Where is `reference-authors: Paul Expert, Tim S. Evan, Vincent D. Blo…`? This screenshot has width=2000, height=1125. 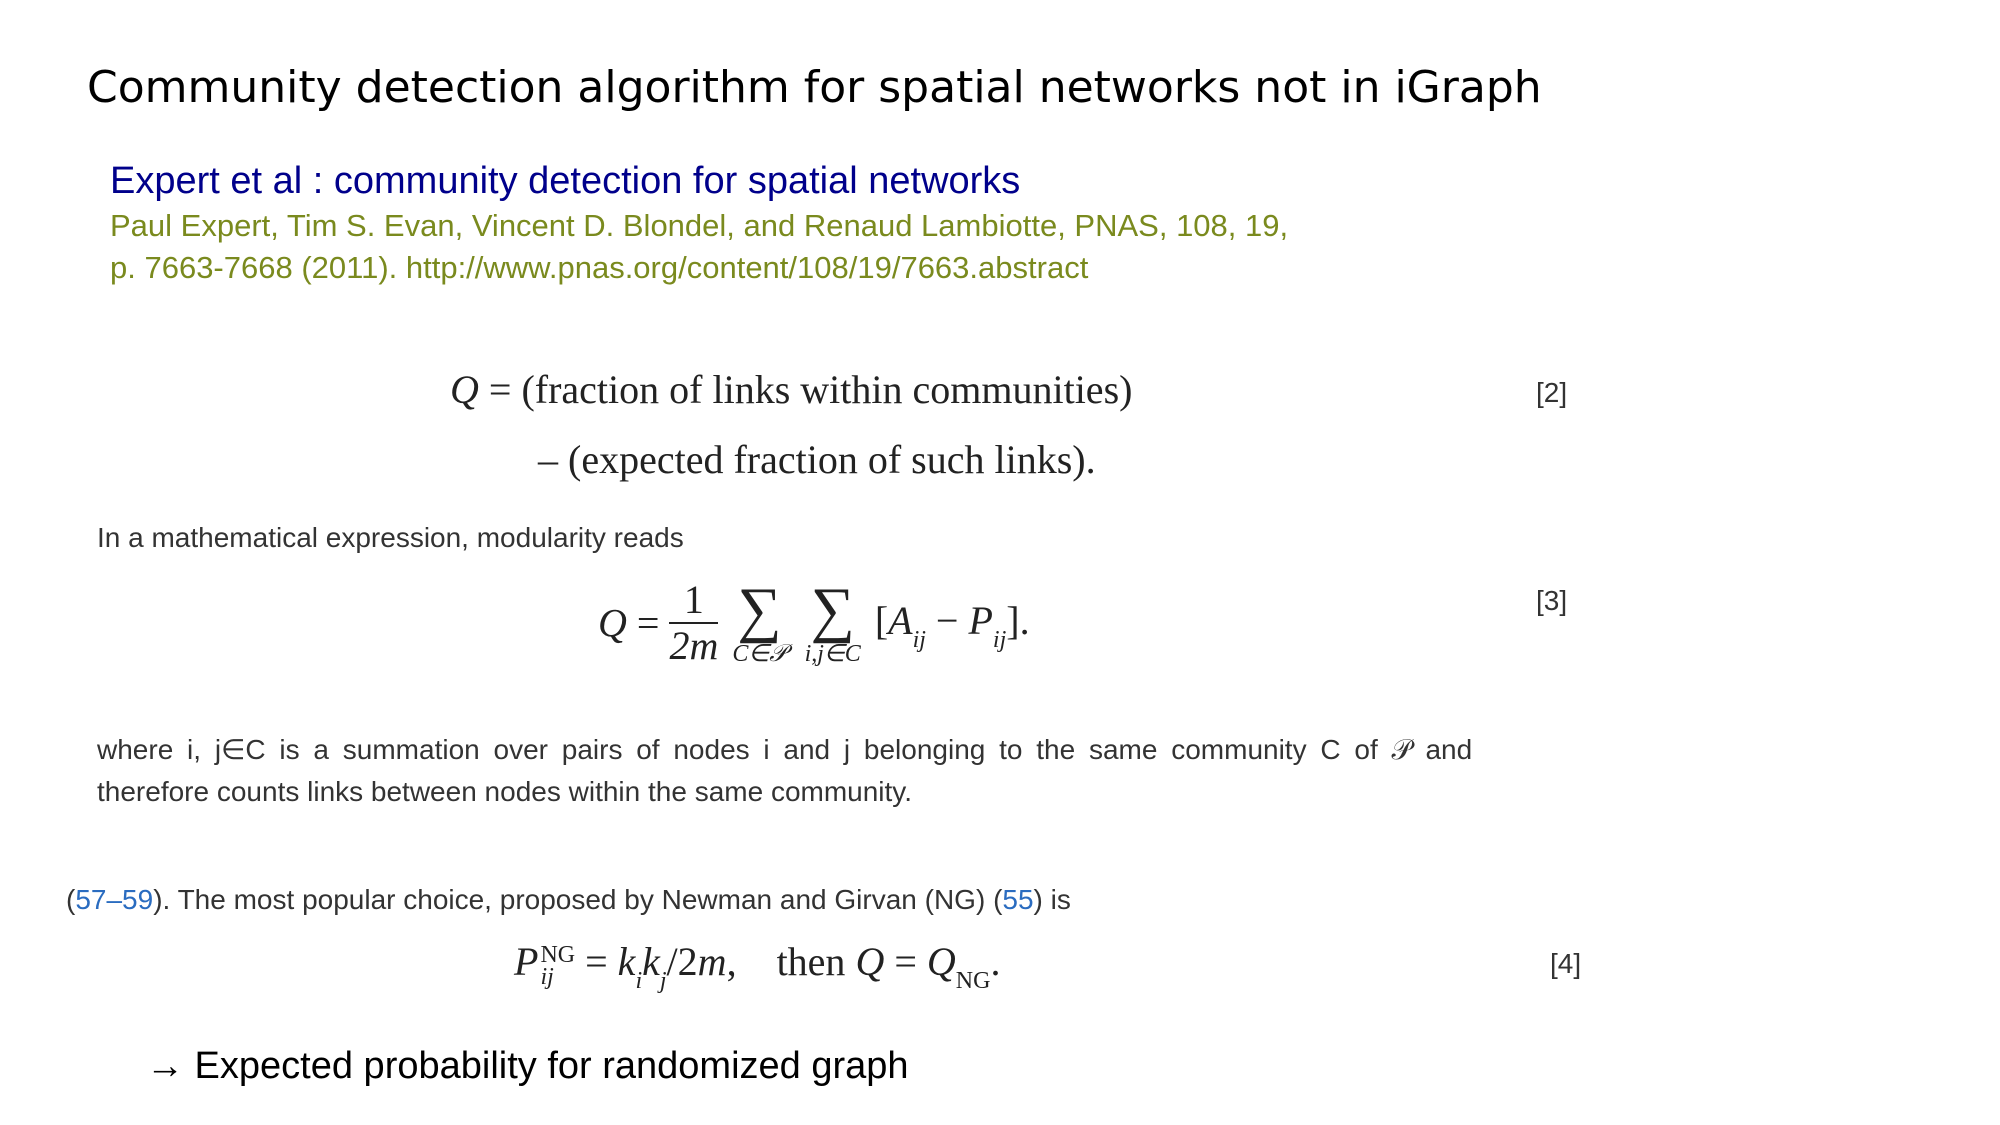
reference-authors: Paul Expert, Tim S. Evan, Vincent D. Blo… is located at coordinates (699, 225).